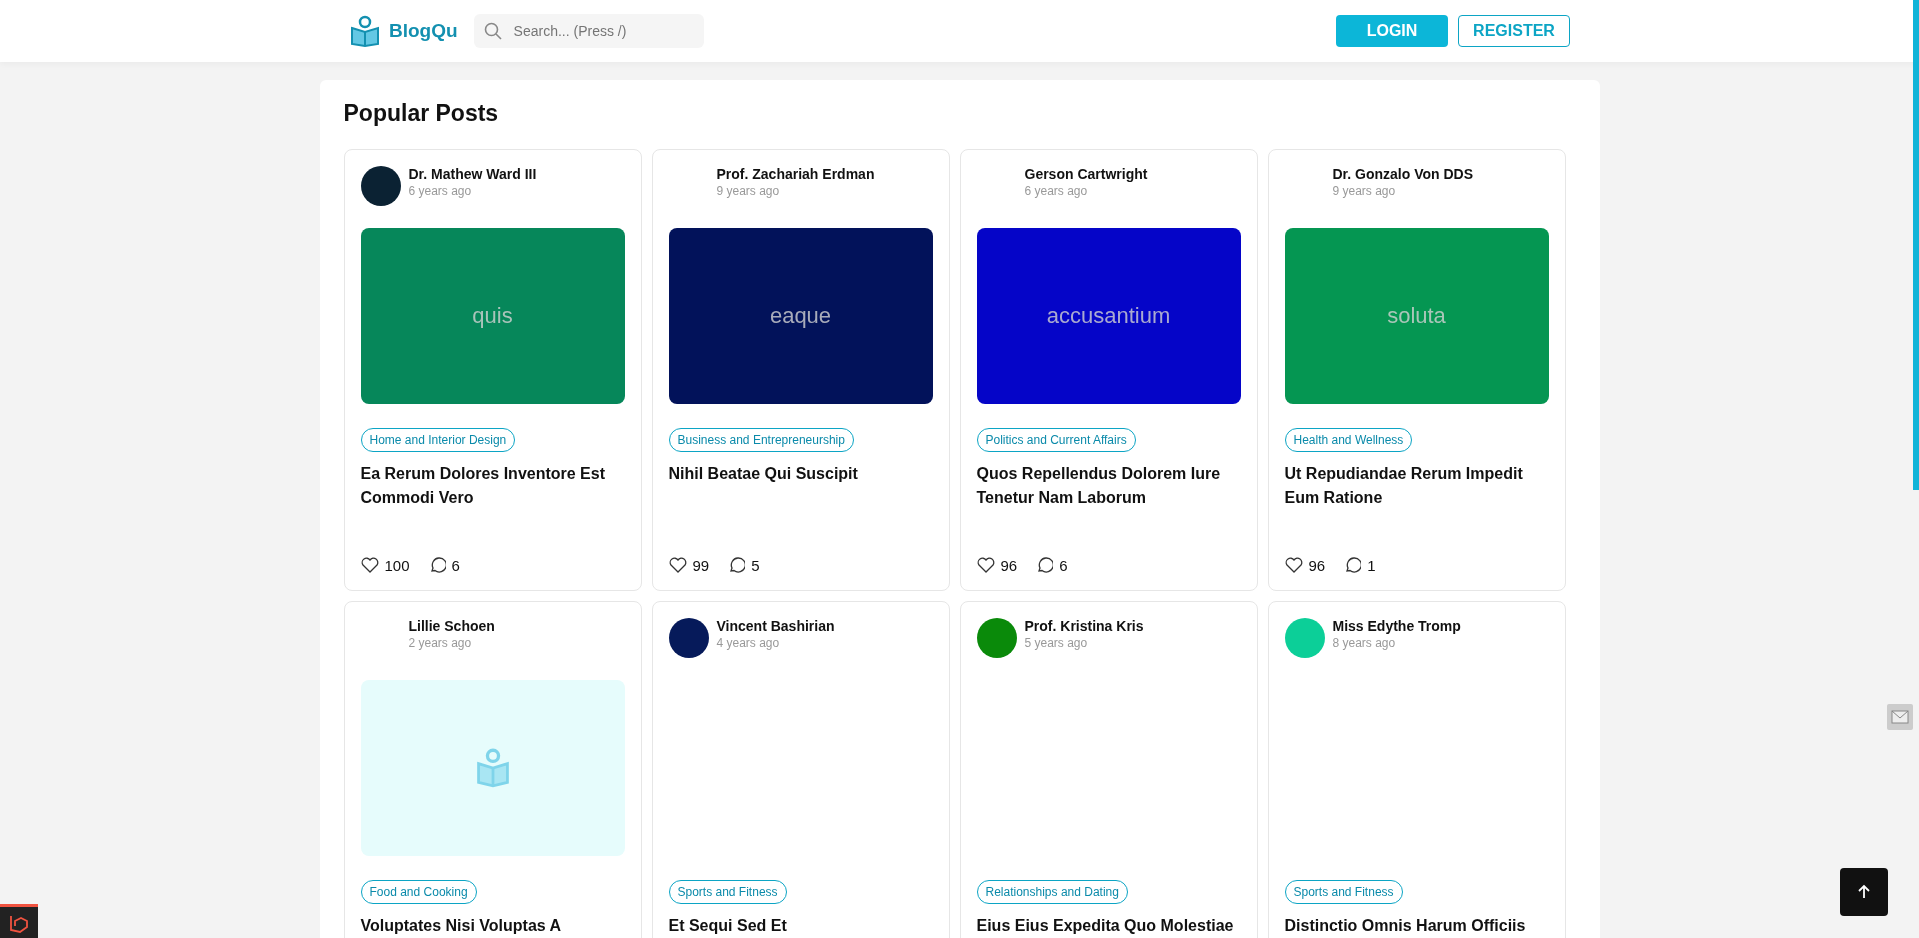 The width and height of the screenshot is (1919, 938). Describe the element at coordinates (492, 370) in the screenshot. I see `post-card: Dr. Mathew Ward III 6 years ago quis Home and Interior Design Ea Rerum Dolores Inventore Est Commodi Vero 100 6` at that location.